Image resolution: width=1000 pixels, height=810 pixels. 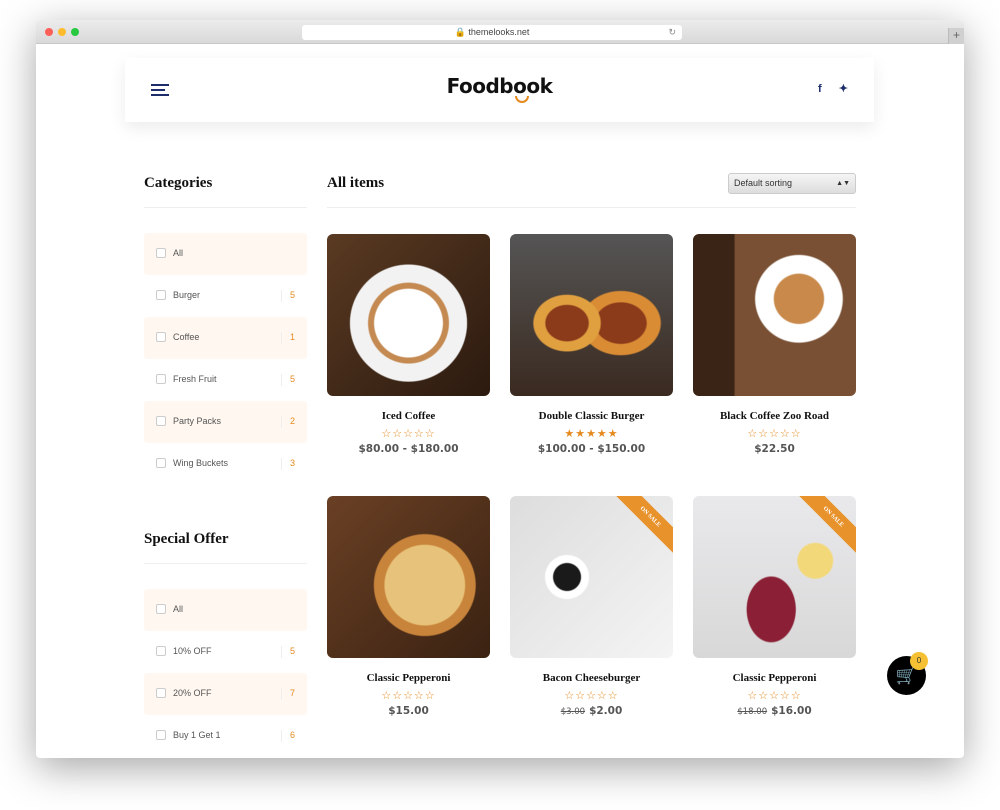 I want to click on reload-icon: ↻, so click(x=672, y=32).